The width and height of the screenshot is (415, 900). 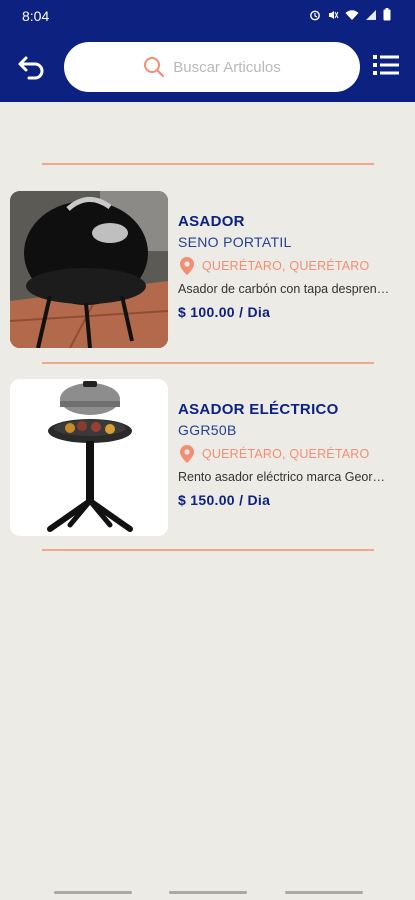 I want to click on mute-icon, so click(x=333, y=17).